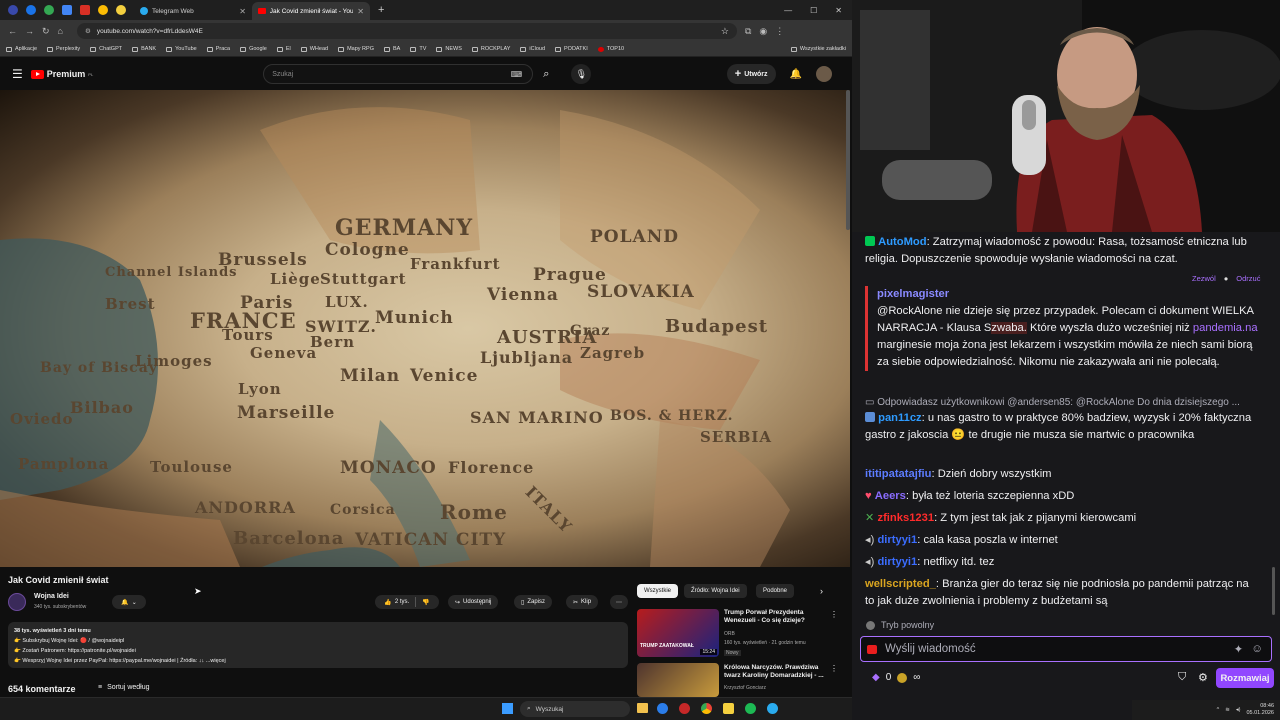 The width and height of the screenshot is (1280, 720). Describe the element at coordinates (253, 49) in the screenshot. I see `bookmark-item: Google` at that location.